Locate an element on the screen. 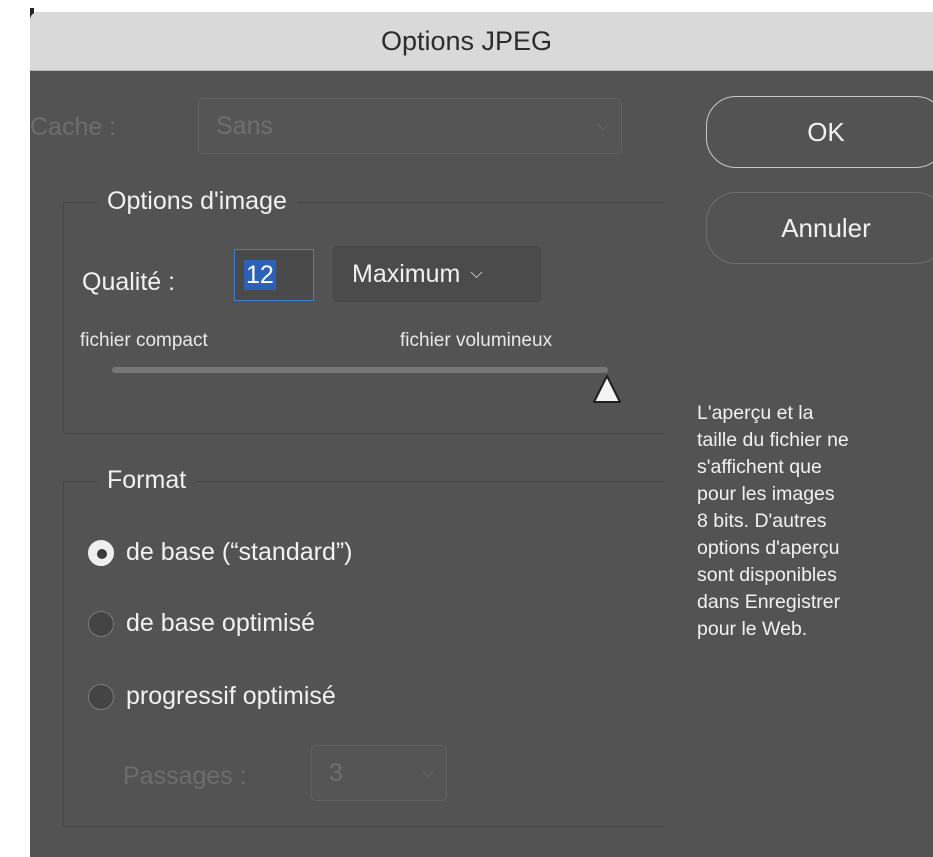 This screenshot has width=933, height=857. info-line: pour les images is located at coordinates (766, 494).